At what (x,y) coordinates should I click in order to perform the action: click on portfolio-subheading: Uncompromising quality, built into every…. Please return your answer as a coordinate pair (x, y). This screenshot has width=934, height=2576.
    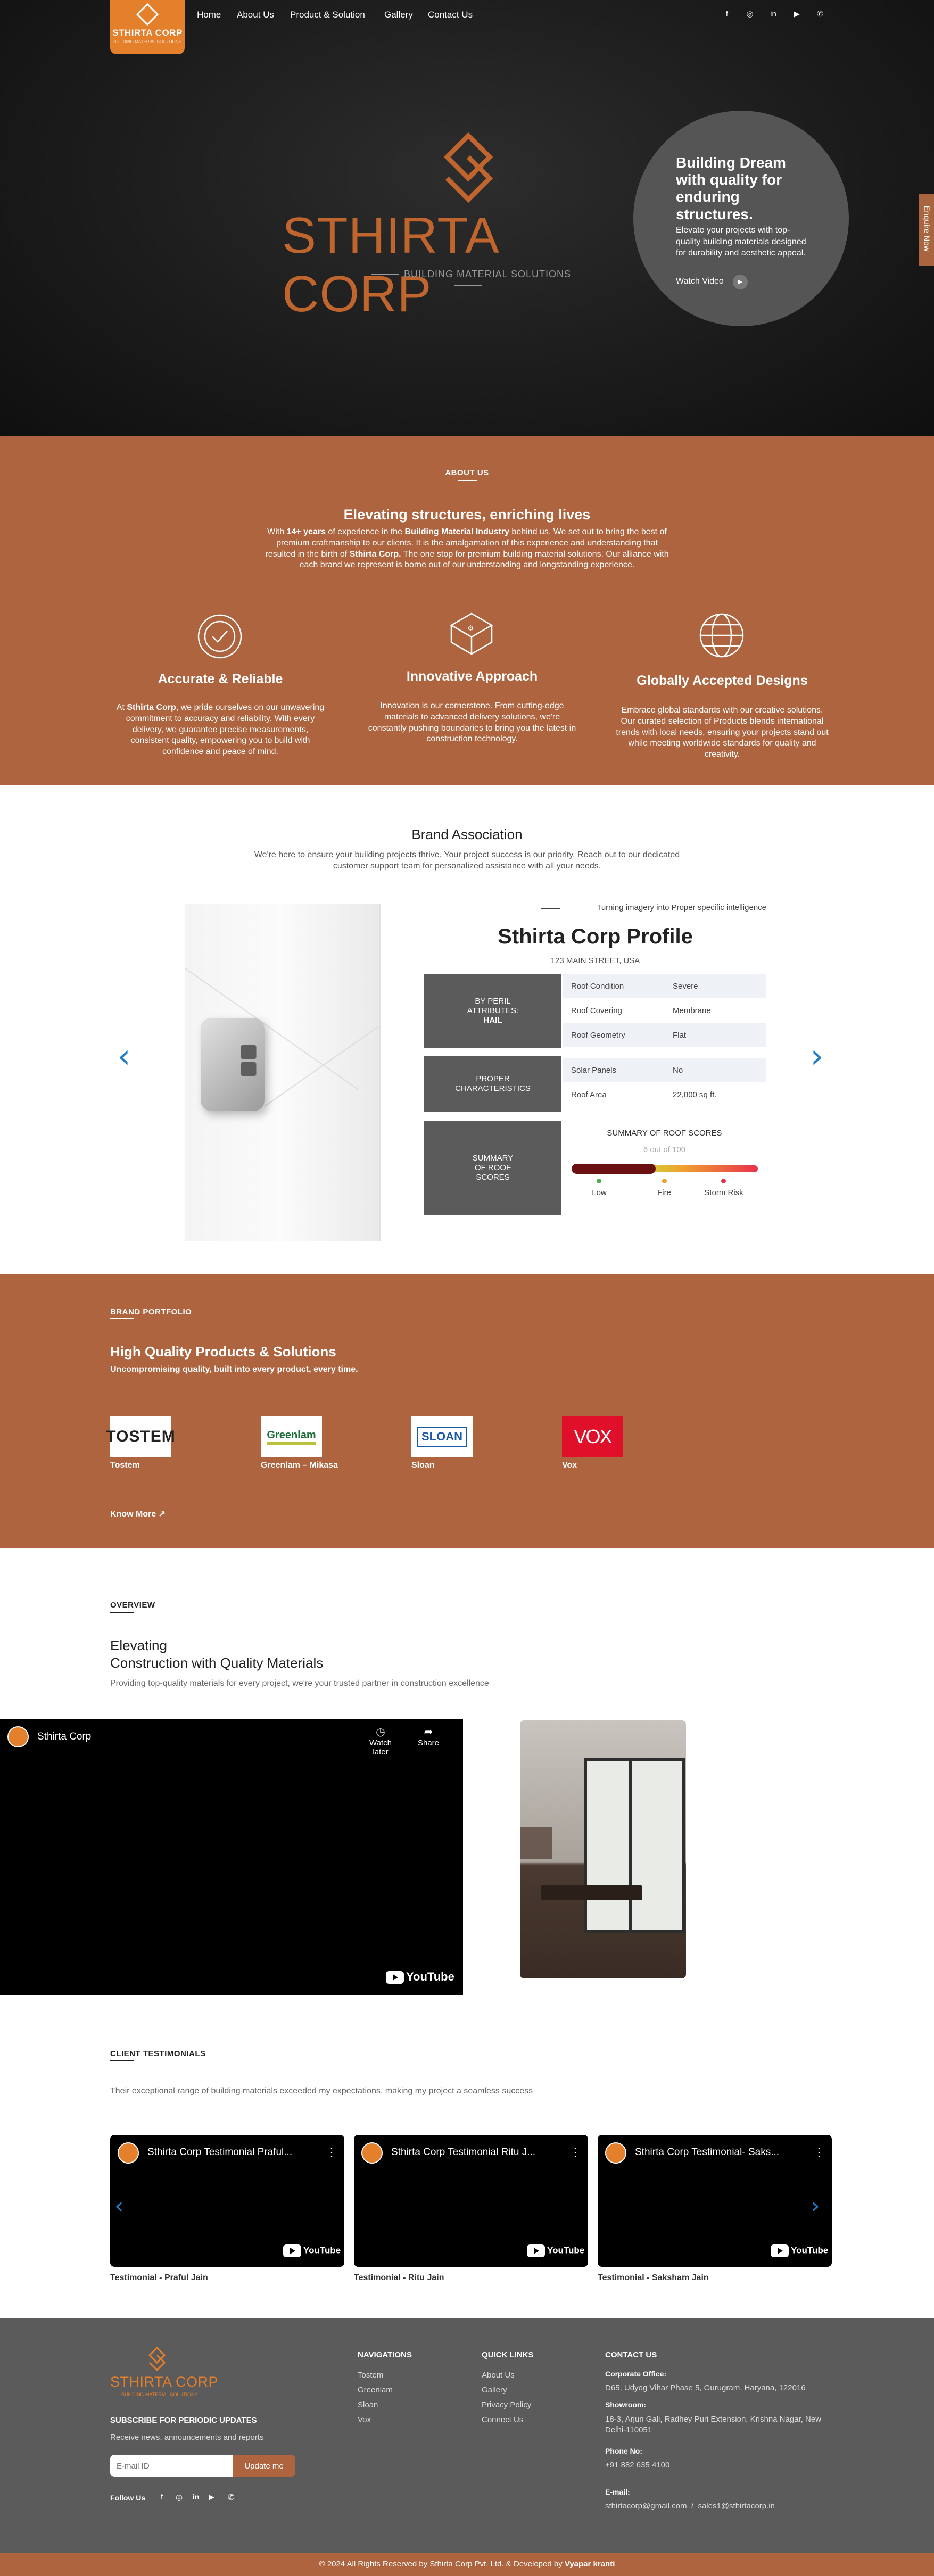
    Looking at the image, I should click on (234, 1369).